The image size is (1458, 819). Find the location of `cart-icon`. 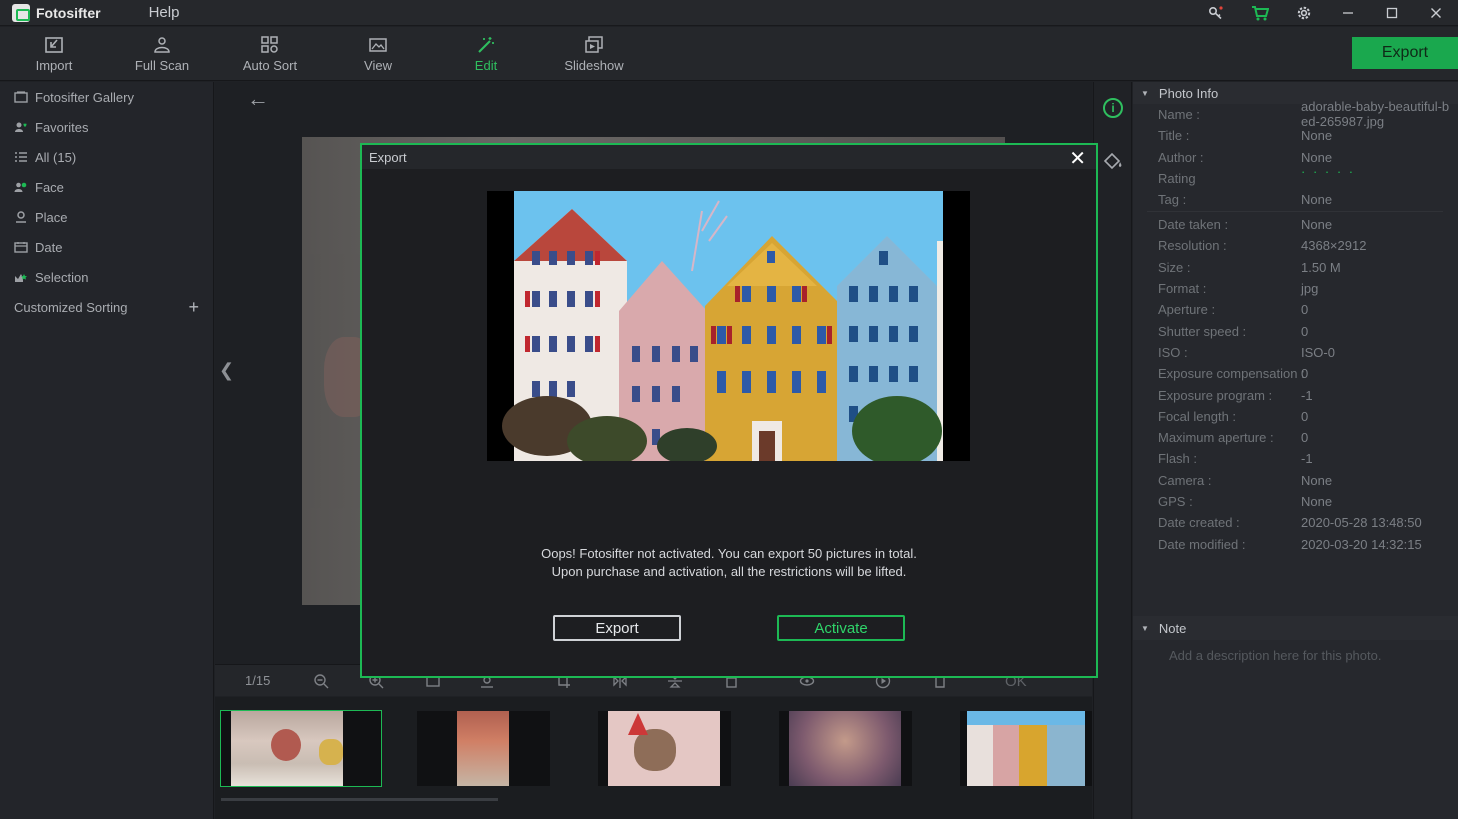

cart-icon is located at coordinates (1260, 13).